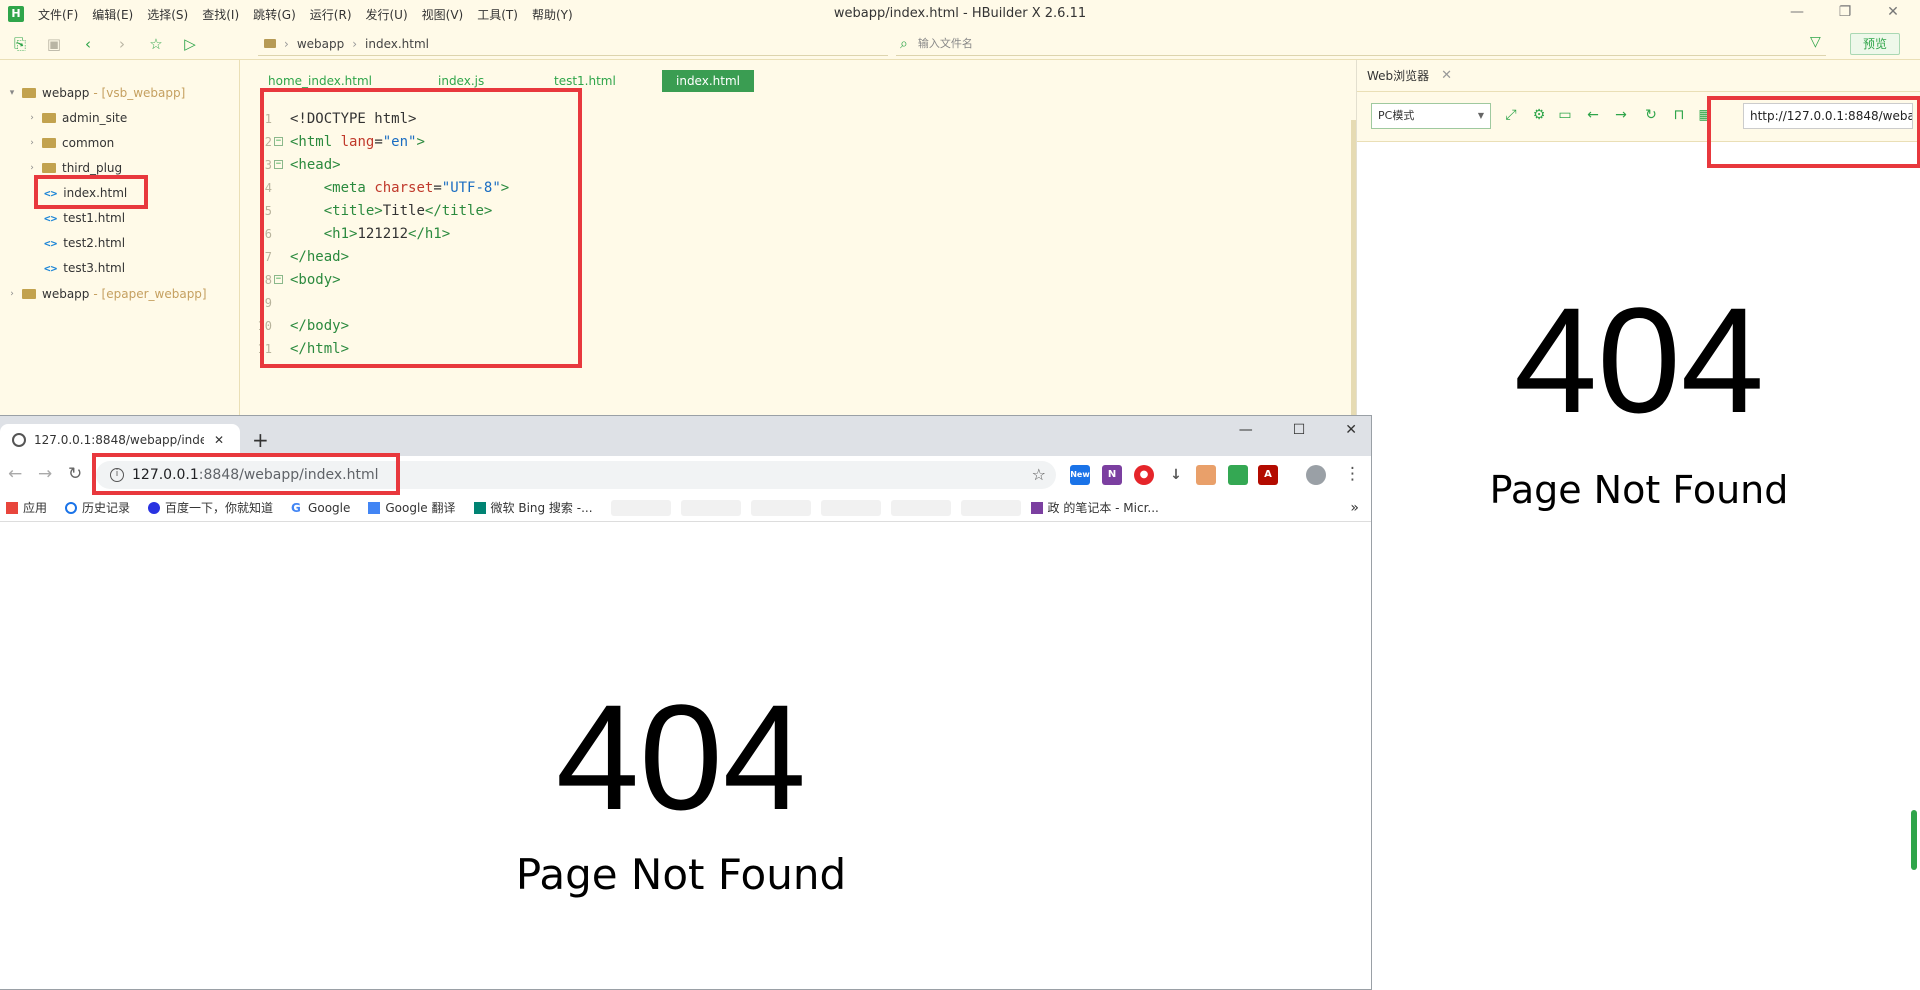 The image size is (1920, 990). I want to click on adblock-extension-icon: ●, so click(1144, 475).